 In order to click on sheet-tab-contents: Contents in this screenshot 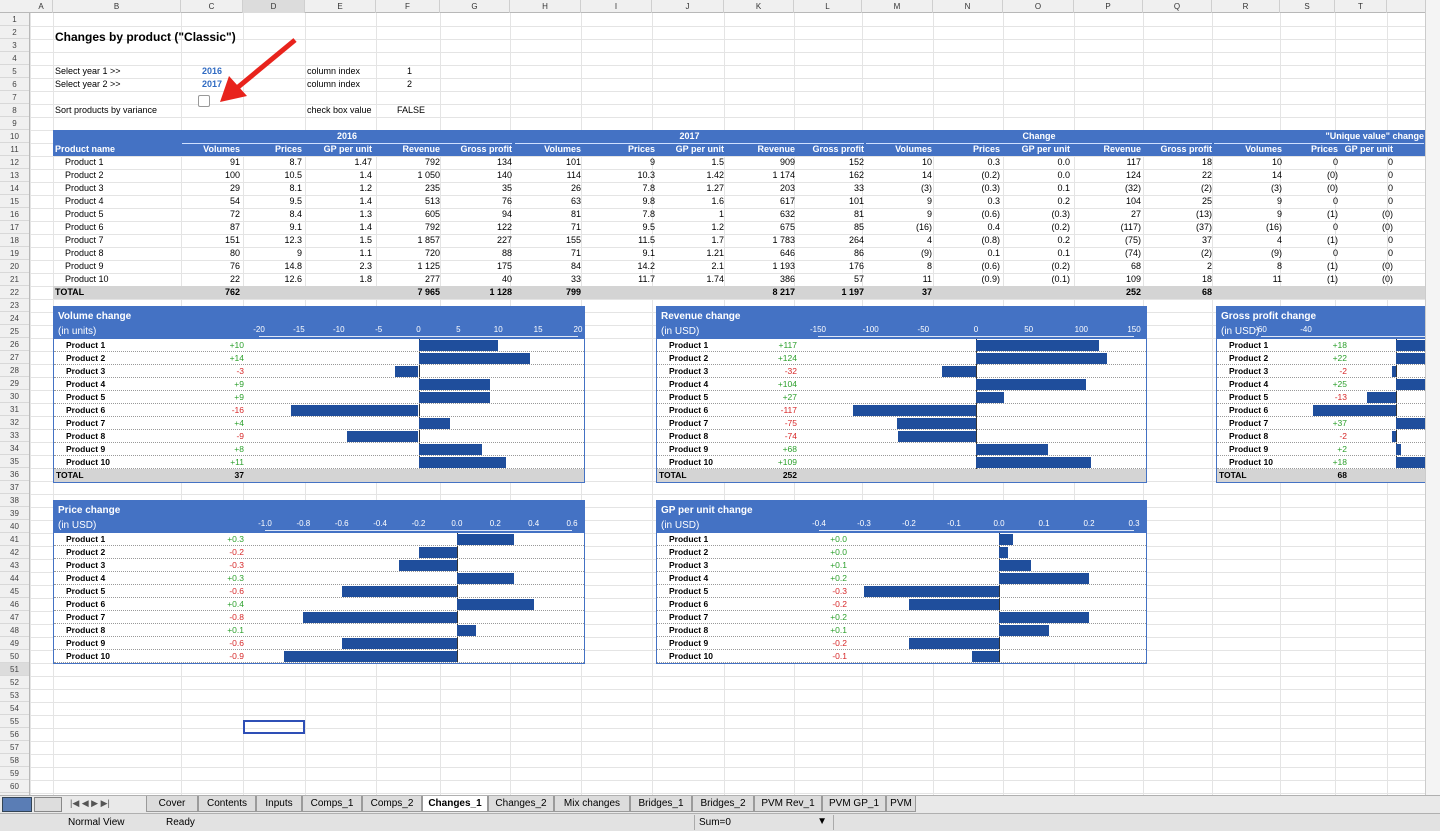, I will do `click(227, 804)`.